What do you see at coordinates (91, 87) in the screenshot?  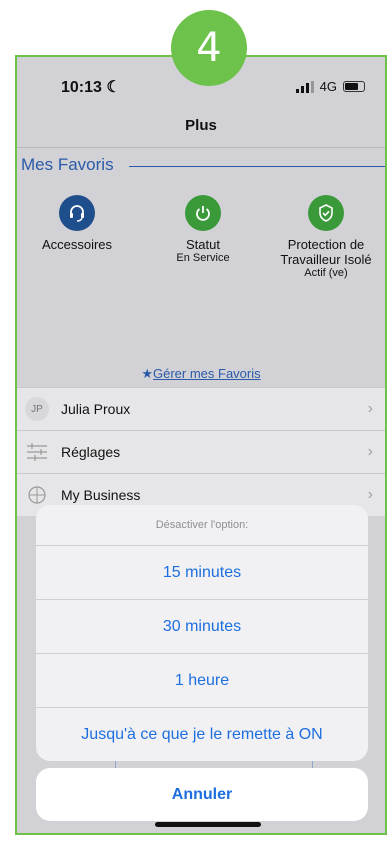 I see `status-time: 10:13 ☾` at bounding box center [91, 87].